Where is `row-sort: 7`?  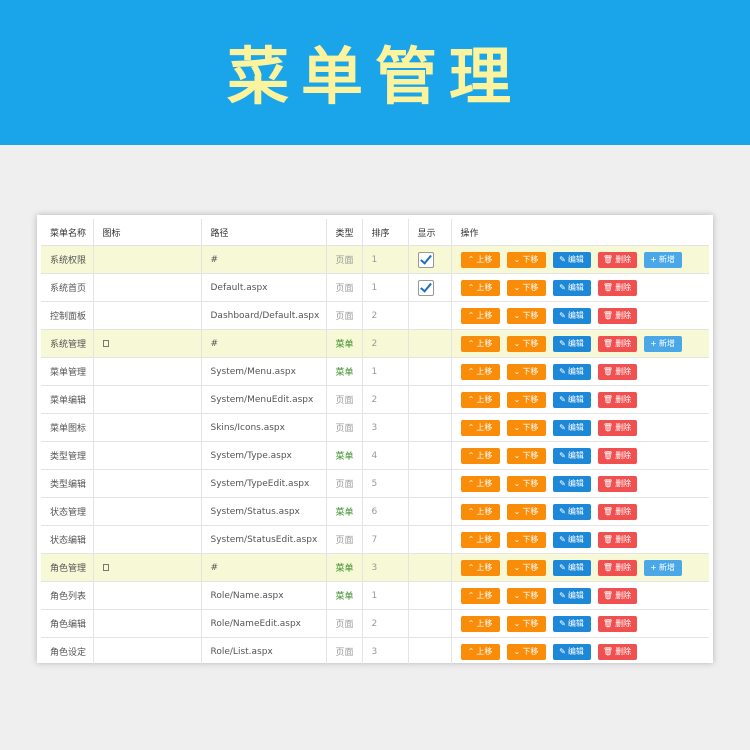
row-sort: 7 is located at coordinates (385, 539).